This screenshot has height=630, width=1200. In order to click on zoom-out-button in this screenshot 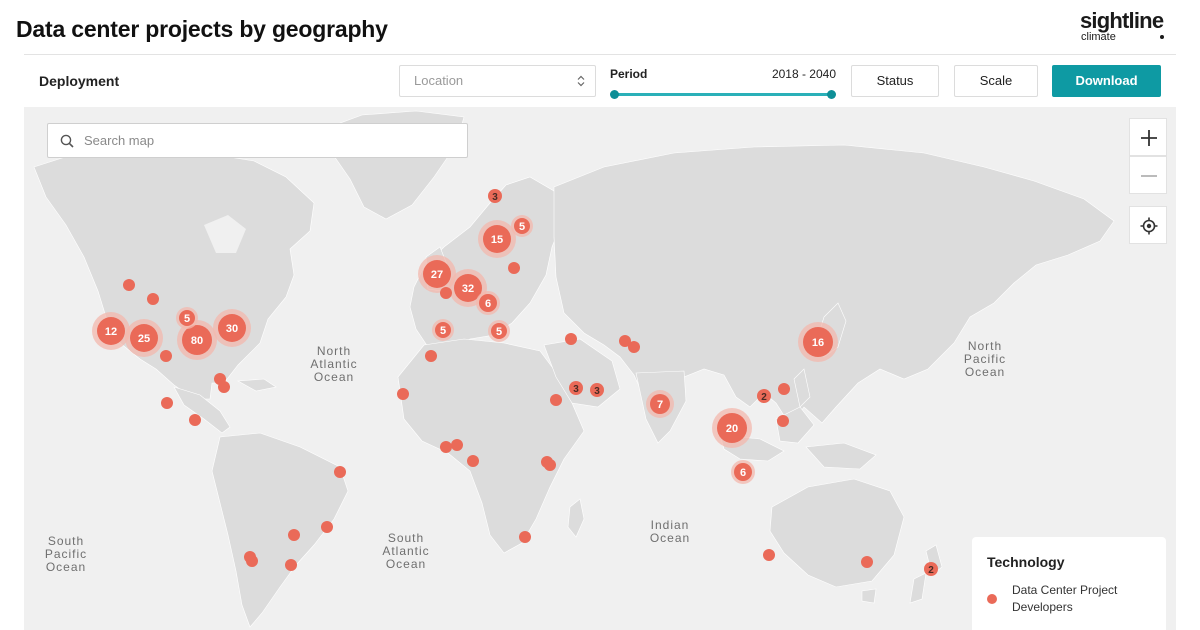, I will do `click(1148, 175)`.